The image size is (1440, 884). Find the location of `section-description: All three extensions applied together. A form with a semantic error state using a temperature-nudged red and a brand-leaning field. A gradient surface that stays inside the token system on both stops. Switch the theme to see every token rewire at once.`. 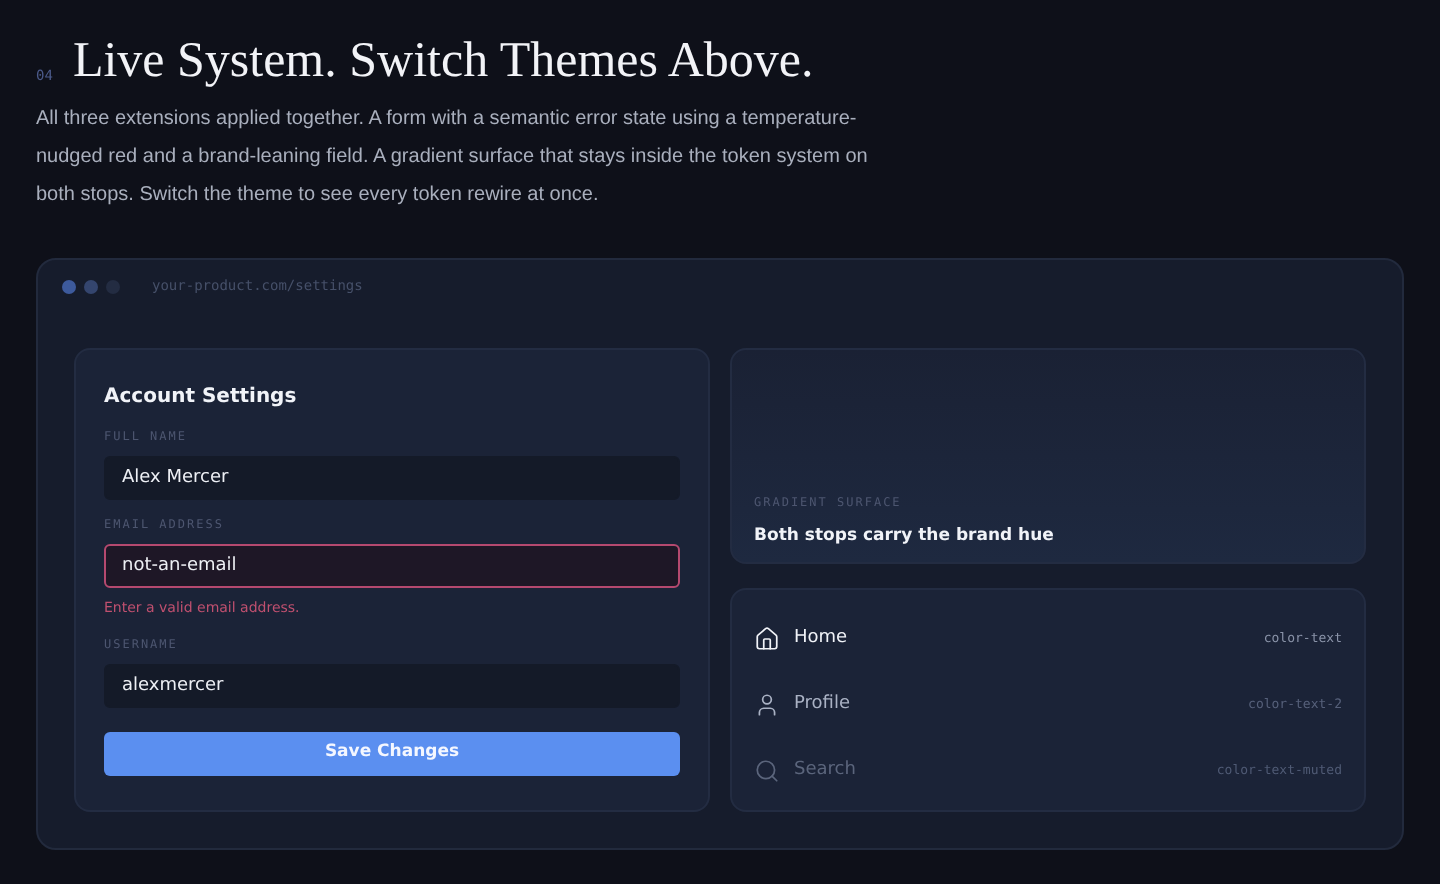

section-description: All three extensions applied together. A form with a semantic error state using a temperature-nudged red and a brand-leaning field. A gradient surface that stays inside the token system on both stops. Switch the theme to see every token rewire at once. is located at coordinates (453, 158).